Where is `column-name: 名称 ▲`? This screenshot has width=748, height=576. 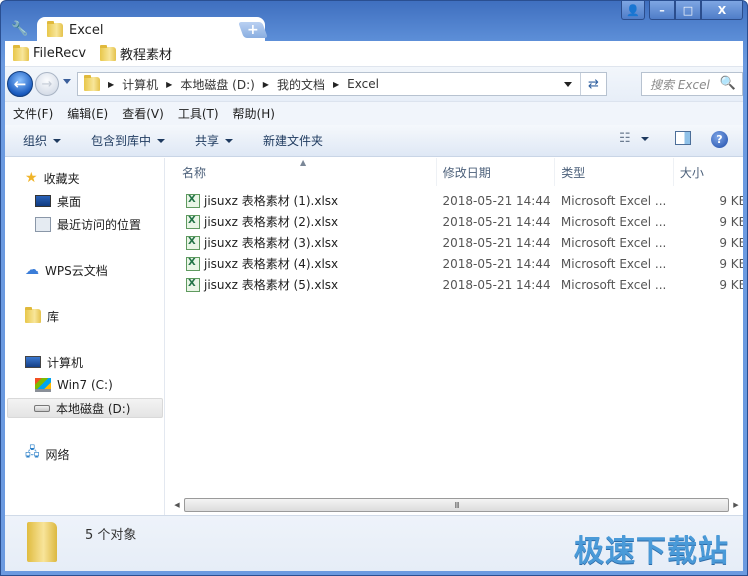
column-name: 名称 ▲ is located at coordinates (301, 172).